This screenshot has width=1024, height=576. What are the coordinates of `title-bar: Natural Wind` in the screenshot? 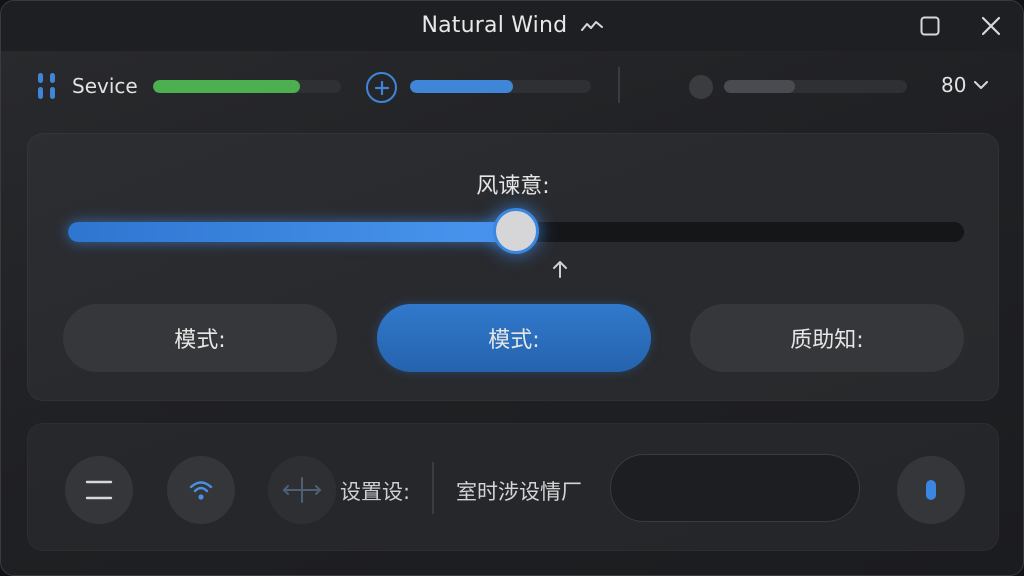 It's located at (512, 26).